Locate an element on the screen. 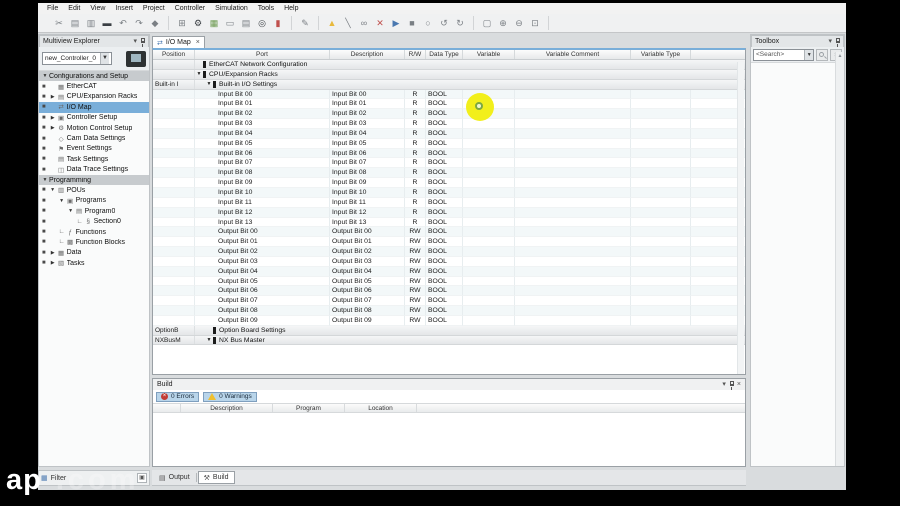 This screenshot has height=506, width=900. table-row: Input Bit 10 Input Bit 10 R BOOL is located at coordinates (449, 192).